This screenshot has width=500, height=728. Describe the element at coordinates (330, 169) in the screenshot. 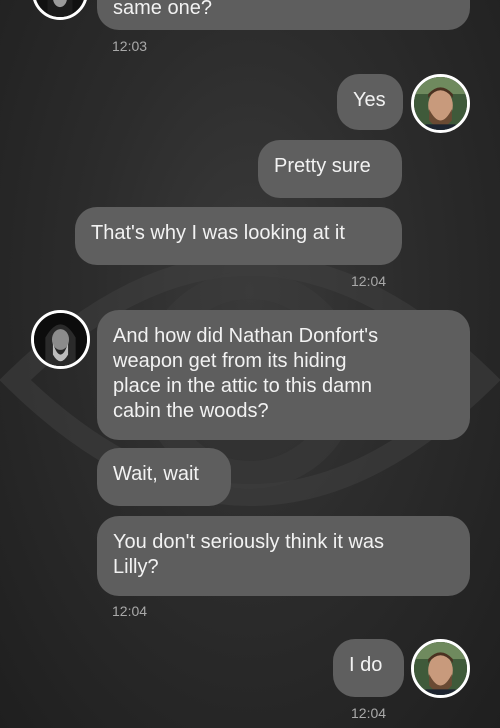

I see `message-bubble-outgoing: Pretty sure` at that location.